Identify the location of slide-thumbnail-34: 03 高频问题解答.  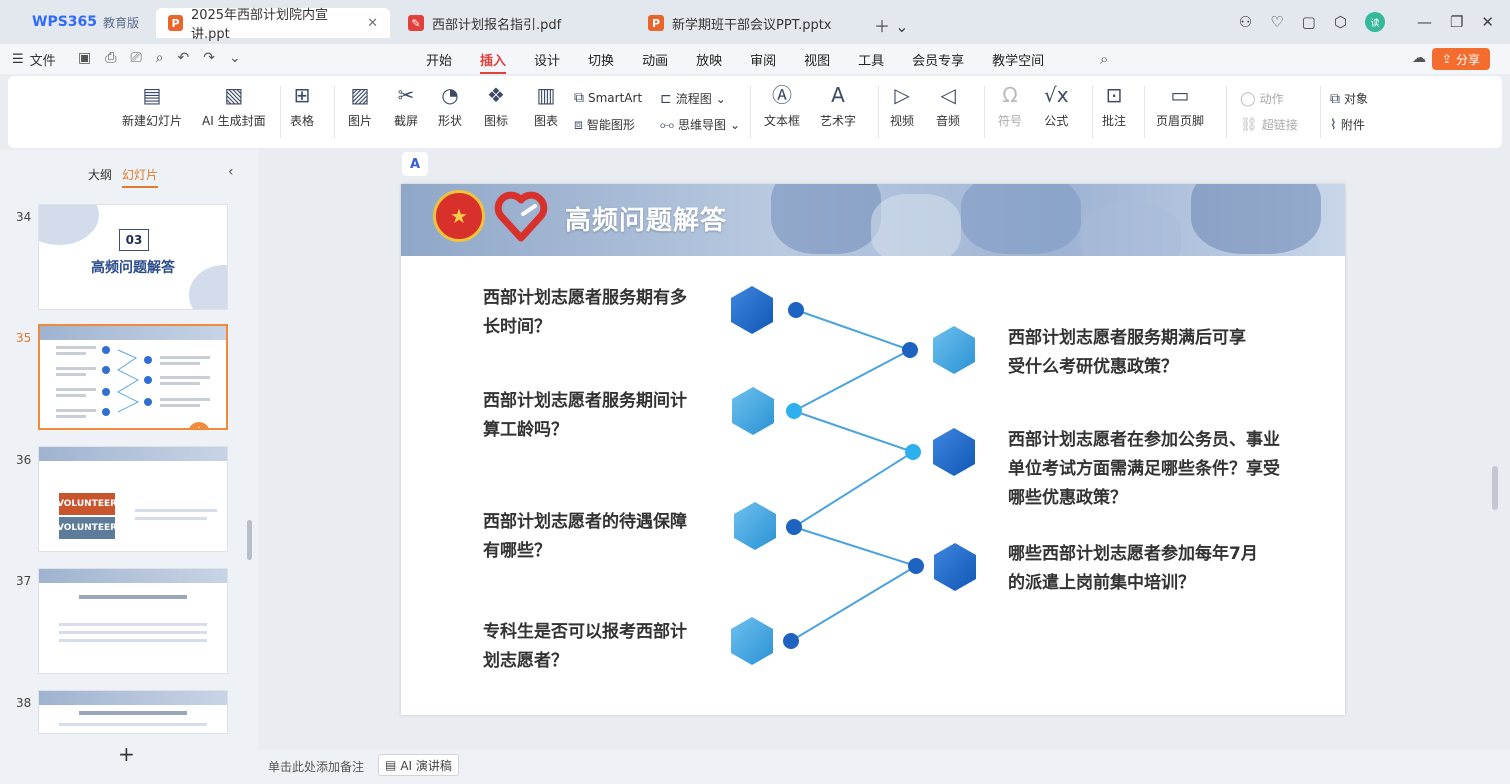
(133, 257).